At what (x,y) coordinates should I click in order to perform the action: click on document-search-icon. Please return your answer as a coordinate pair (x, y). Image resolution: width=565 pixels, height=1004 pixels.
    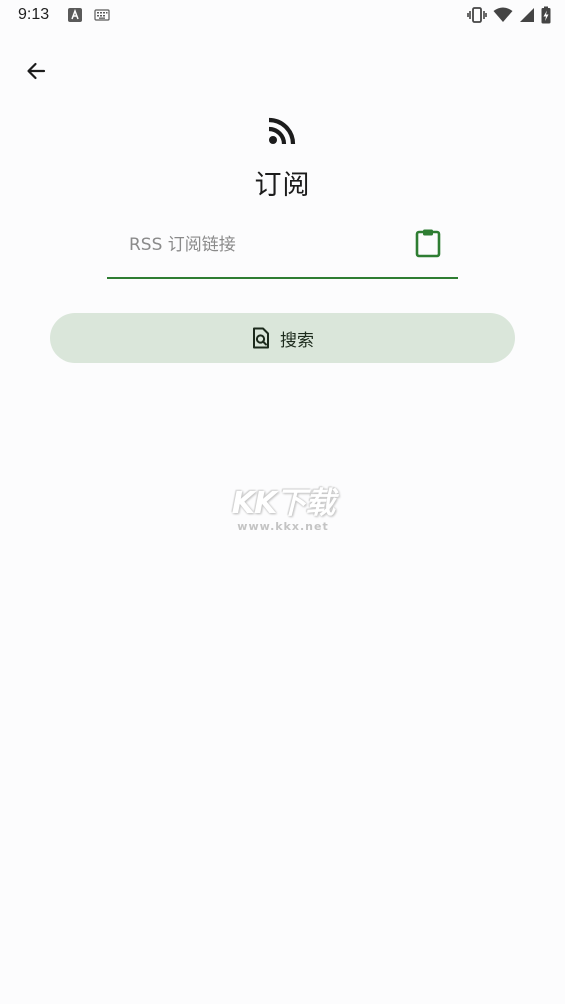
    Looking at the image, I should click on (261, 338).